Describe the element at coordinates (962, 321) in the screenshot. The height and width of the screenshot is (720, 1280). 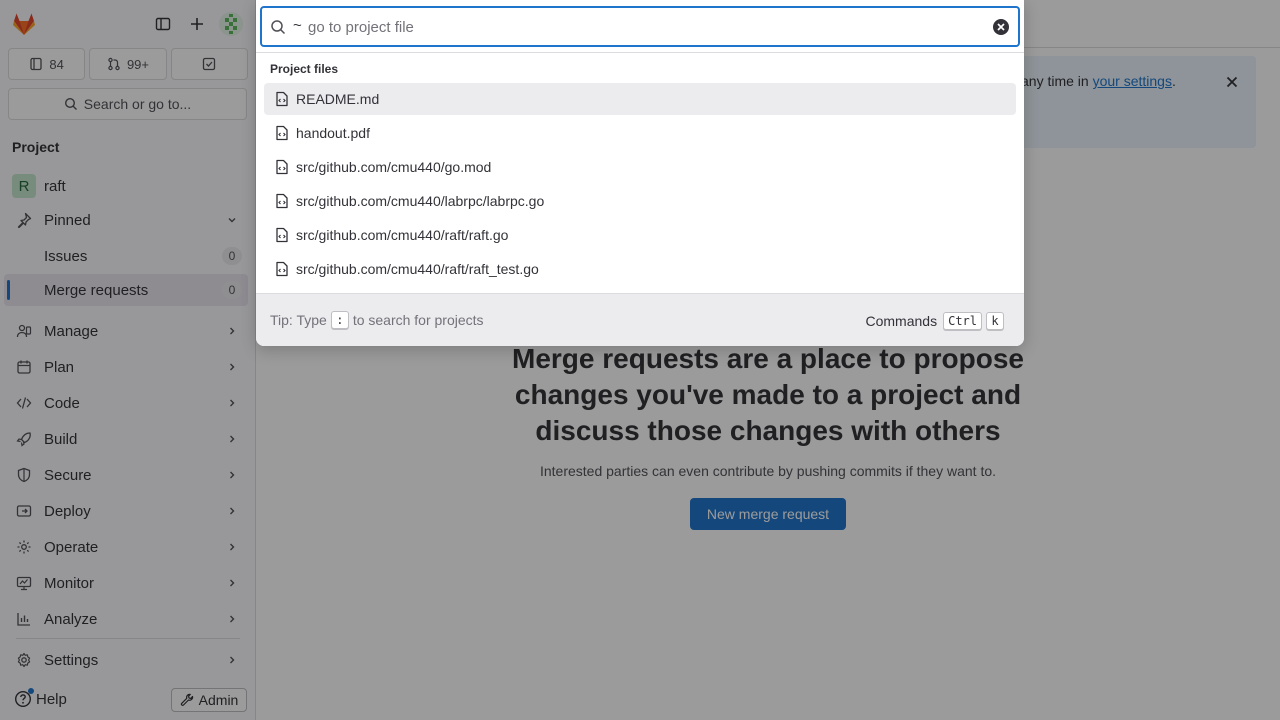
I see `shortcut-key-ctrl: Ctrl` at that location.